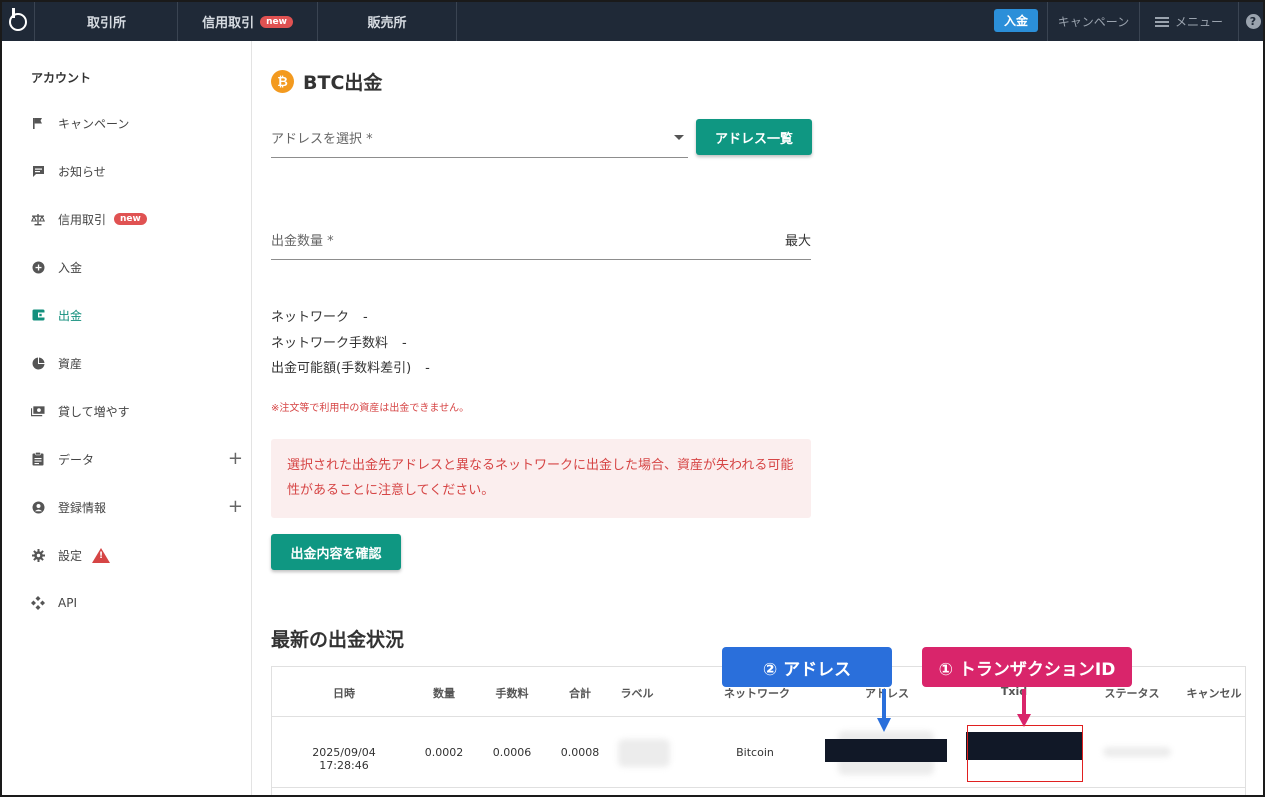 This screenshot has height=797, width=1265. I want to click on api-icon, so click(38, 603).